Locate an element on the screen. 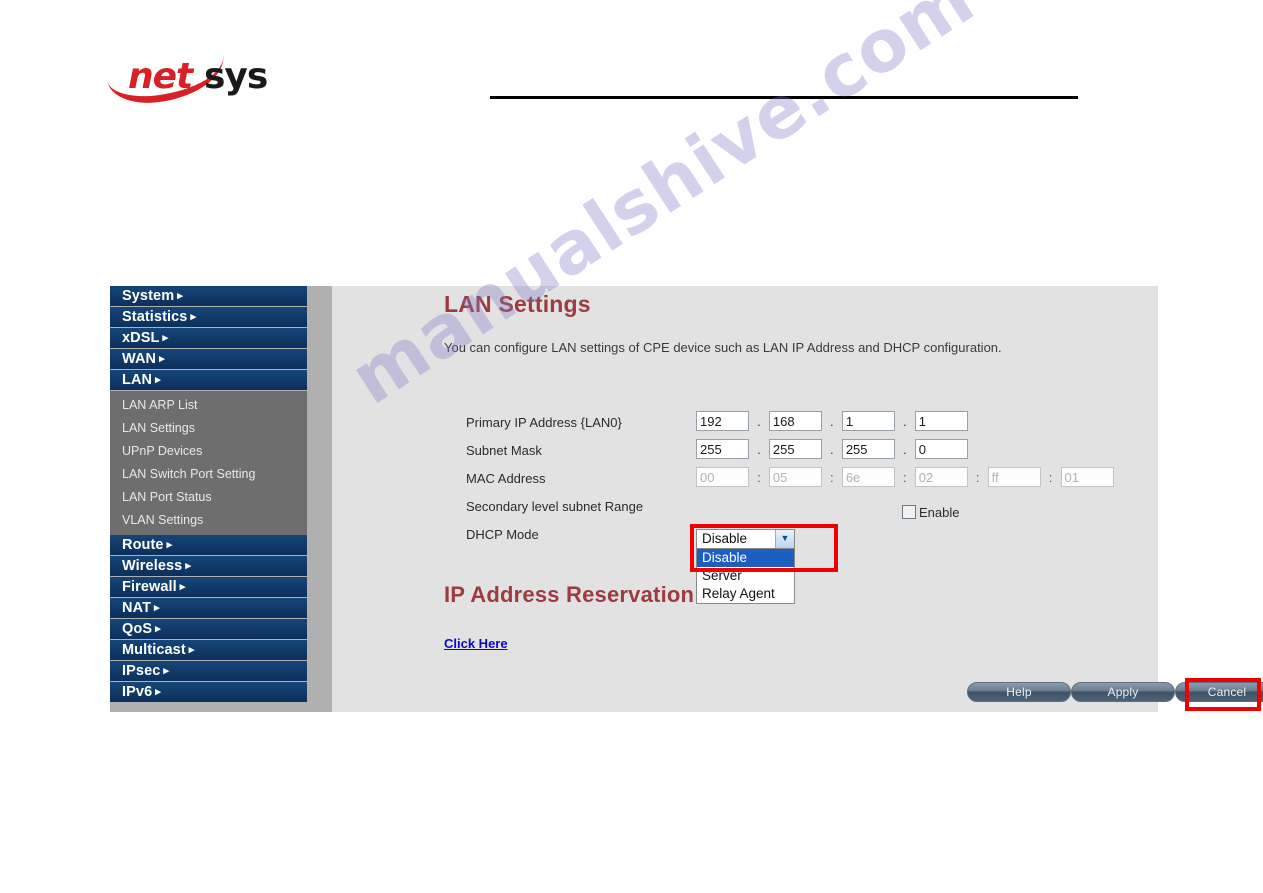 Image resolution: width=1263 pixels, height=893 pixels. sidebar-item-firewall: Firewall ▸ is located at coordinates (208, 587).